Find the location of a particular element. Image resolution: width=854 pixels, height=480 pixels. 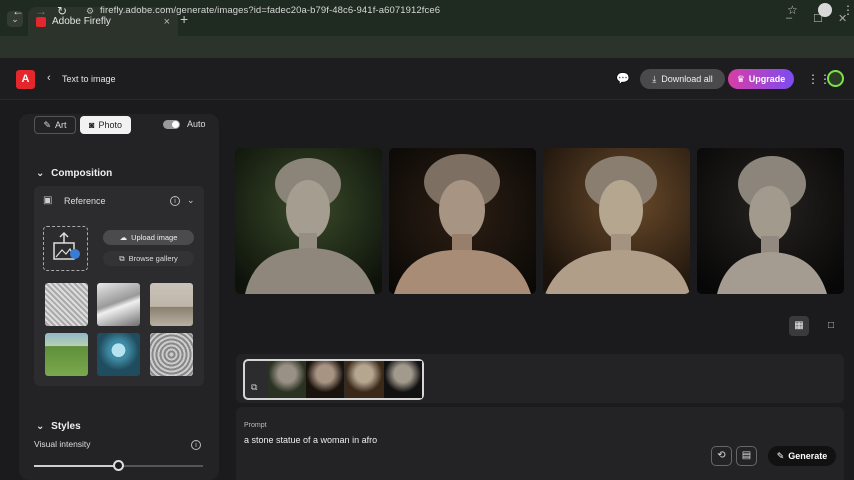

prompt-label: Prompt is located at coordinates (255, 425).